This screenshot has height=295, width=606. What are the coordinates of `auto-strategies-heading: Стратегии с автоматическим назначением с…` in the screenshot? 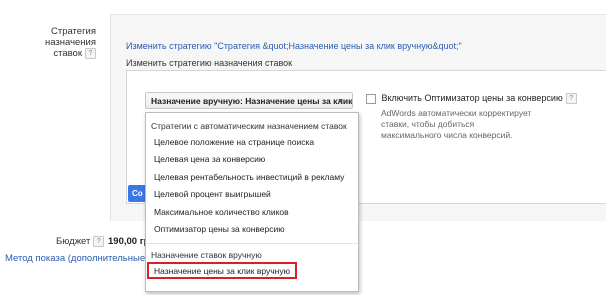 It's located at (249, 126).